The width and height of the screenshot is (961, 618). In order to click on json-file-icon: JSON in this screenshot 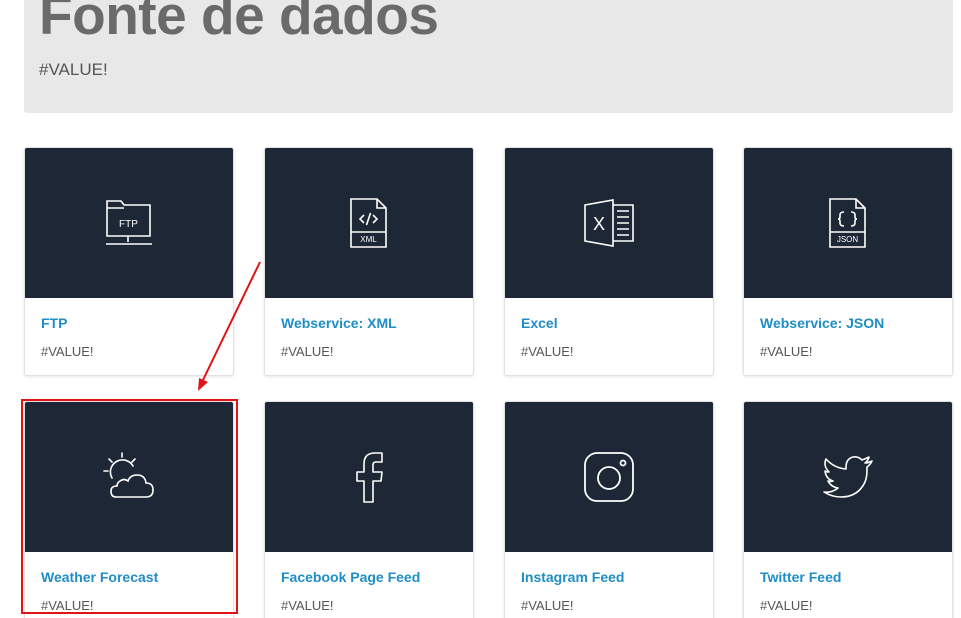, I will do `click(848, 223)`.